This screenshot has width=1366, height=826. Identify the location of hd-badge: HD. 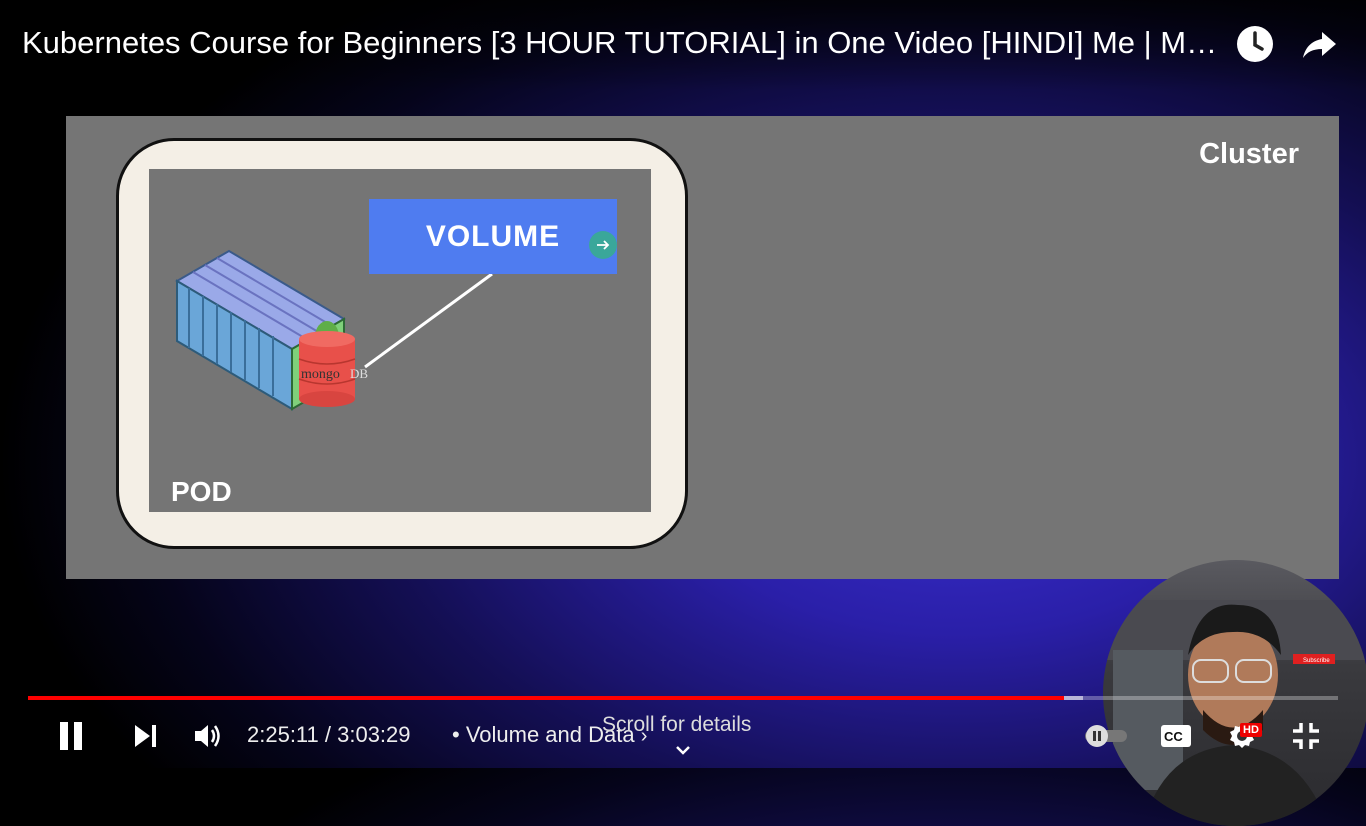
(1251, 730).